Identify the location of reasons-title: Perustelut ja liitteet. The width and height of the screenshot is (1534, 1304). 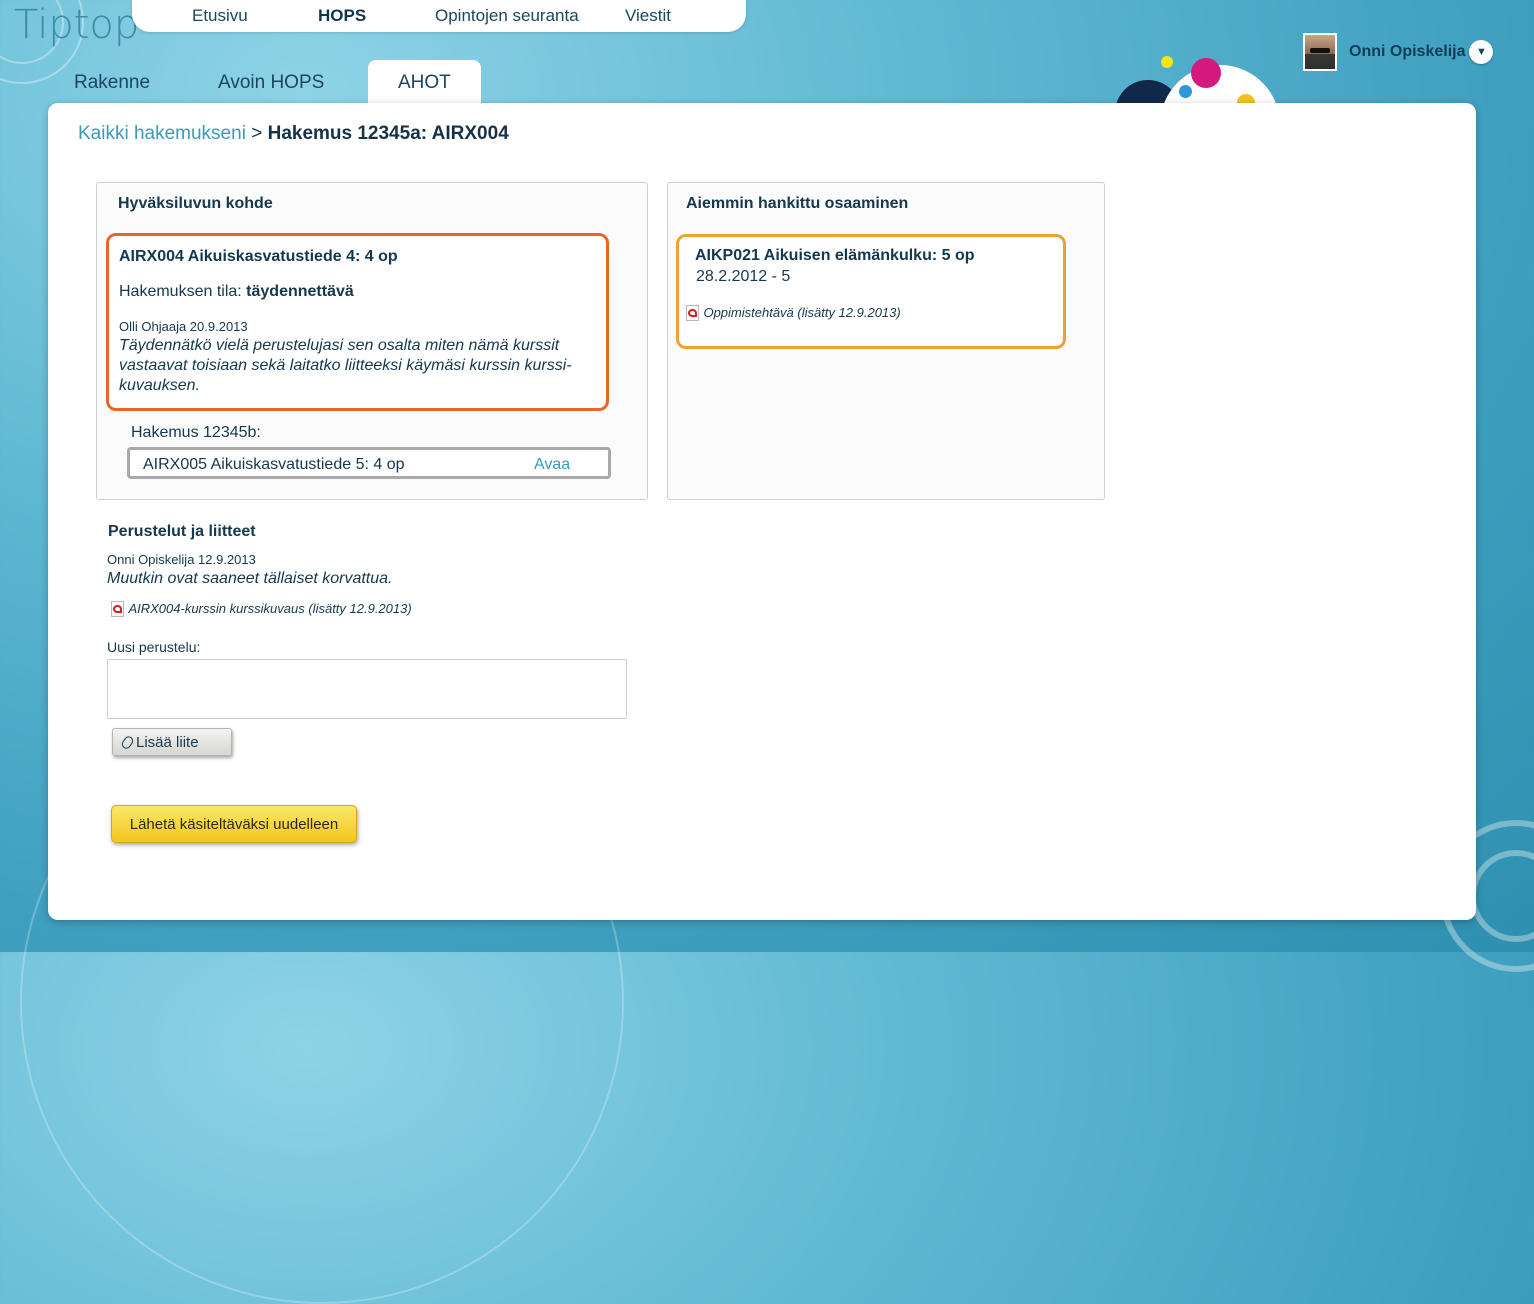
(182, 531).